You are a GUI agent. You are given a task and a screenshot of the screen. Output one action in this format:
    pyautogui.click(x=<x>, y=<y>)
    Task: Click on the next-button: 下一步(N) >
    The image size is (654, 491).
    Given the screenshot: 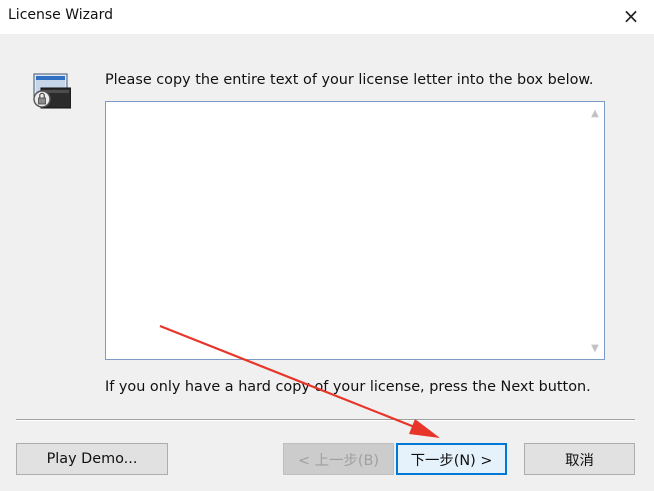 What is the action you would take?
    pyautogui.click(x=451, y=459)
    